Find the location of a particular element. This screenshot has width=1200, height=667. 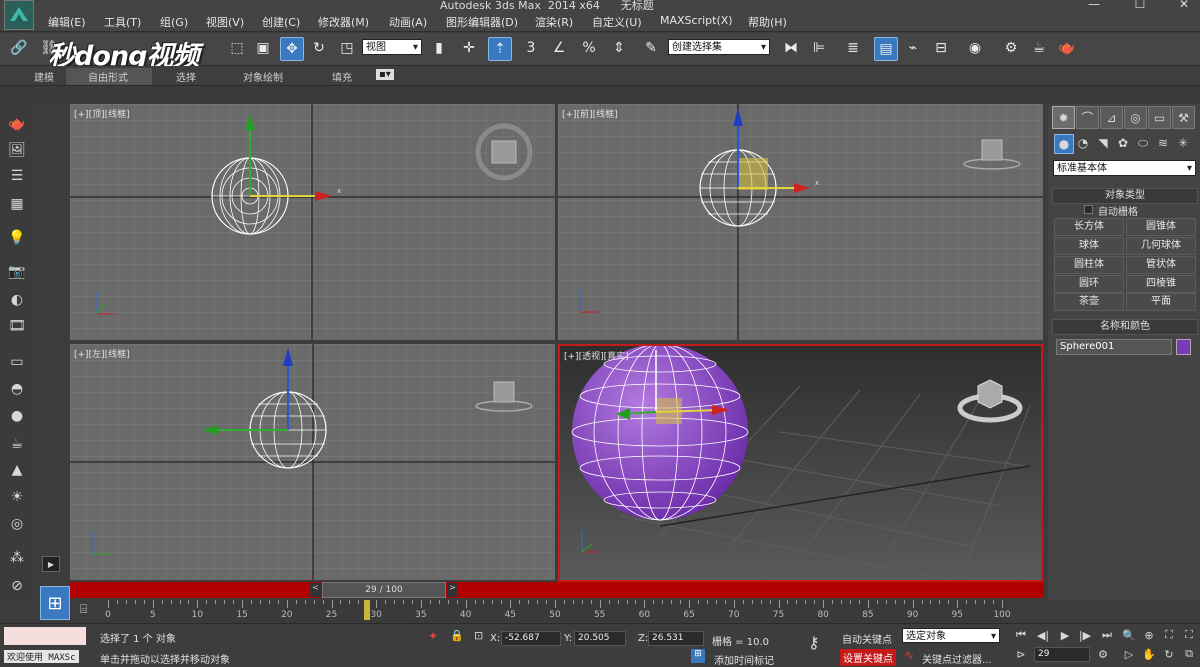

key-mode-dropdown: 选定对象 is located at coordinates (951, 636).